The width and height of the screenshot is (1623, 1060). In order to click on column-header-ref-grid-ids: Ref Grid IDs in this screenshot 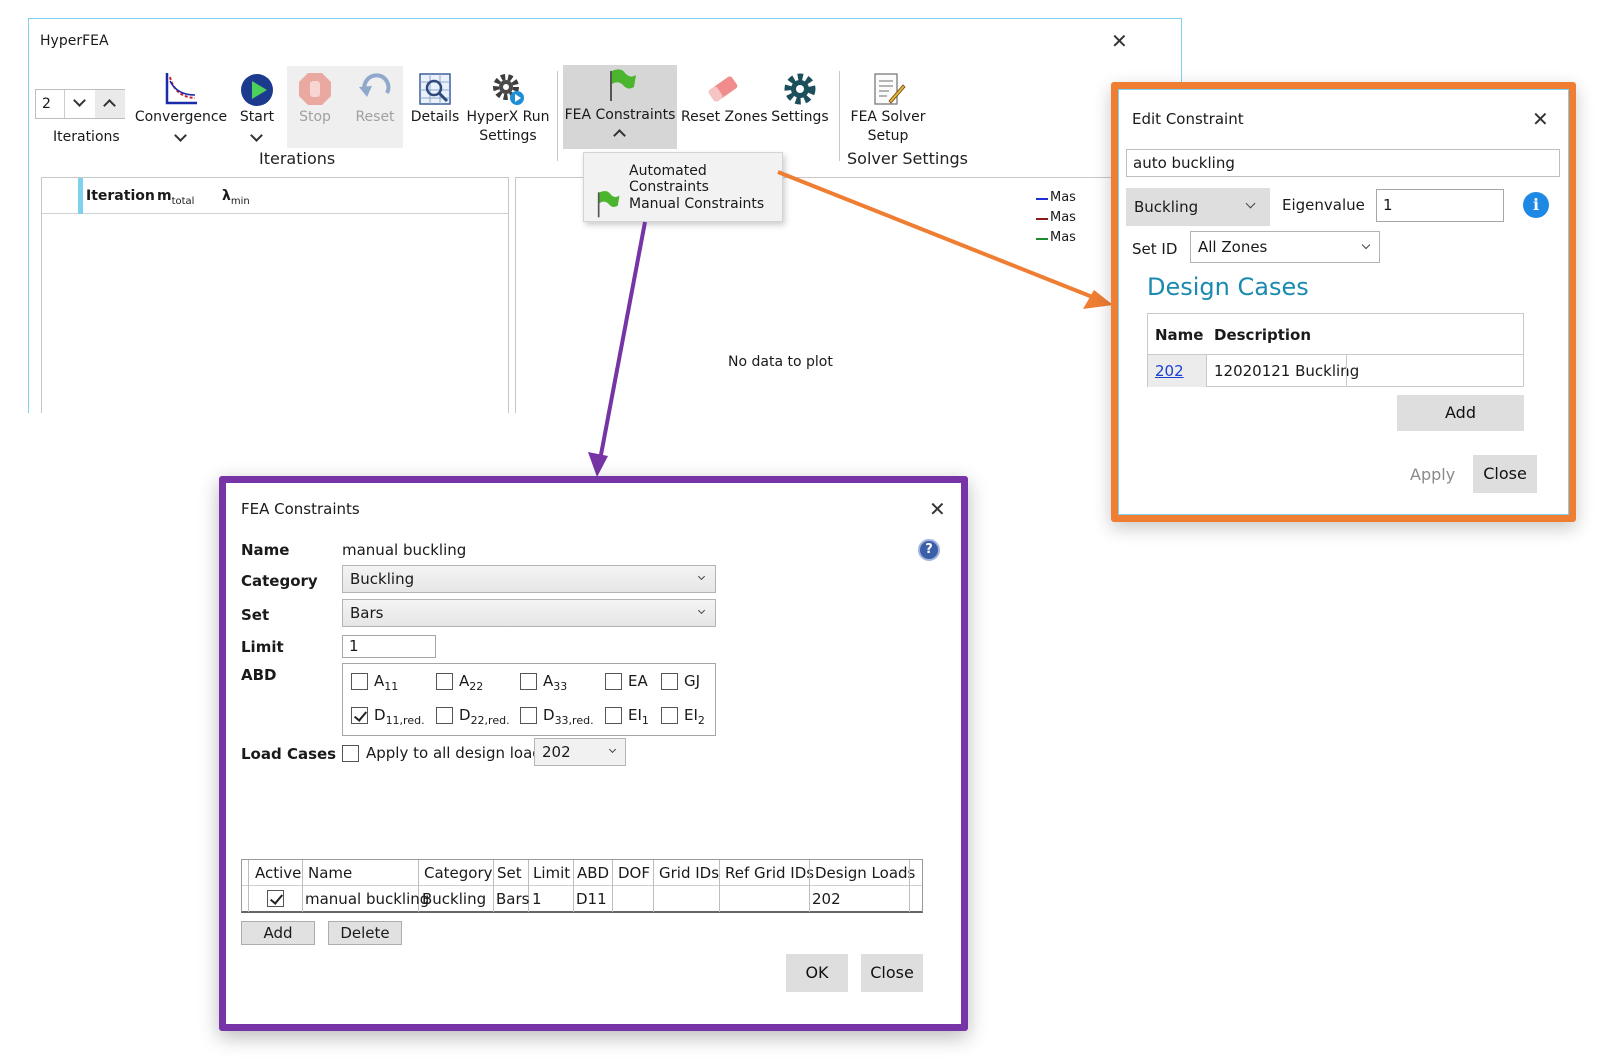, I will do `click(770, 873)`.